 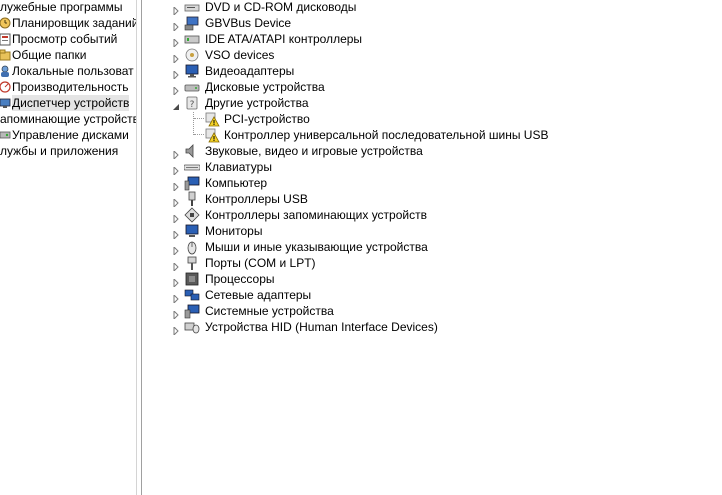 I want to click on disk-management-icon, so click(x=6, y=135).